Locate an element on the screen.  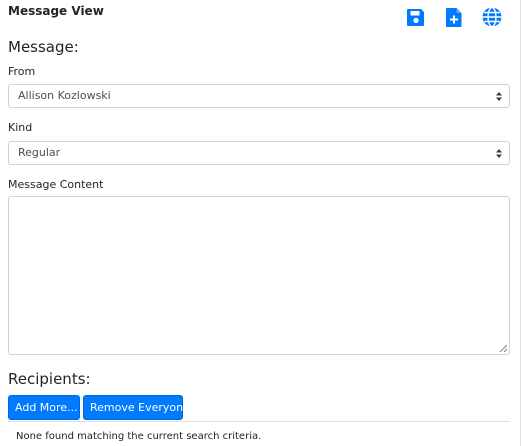
globe-button is located at coordinates (492, 17).